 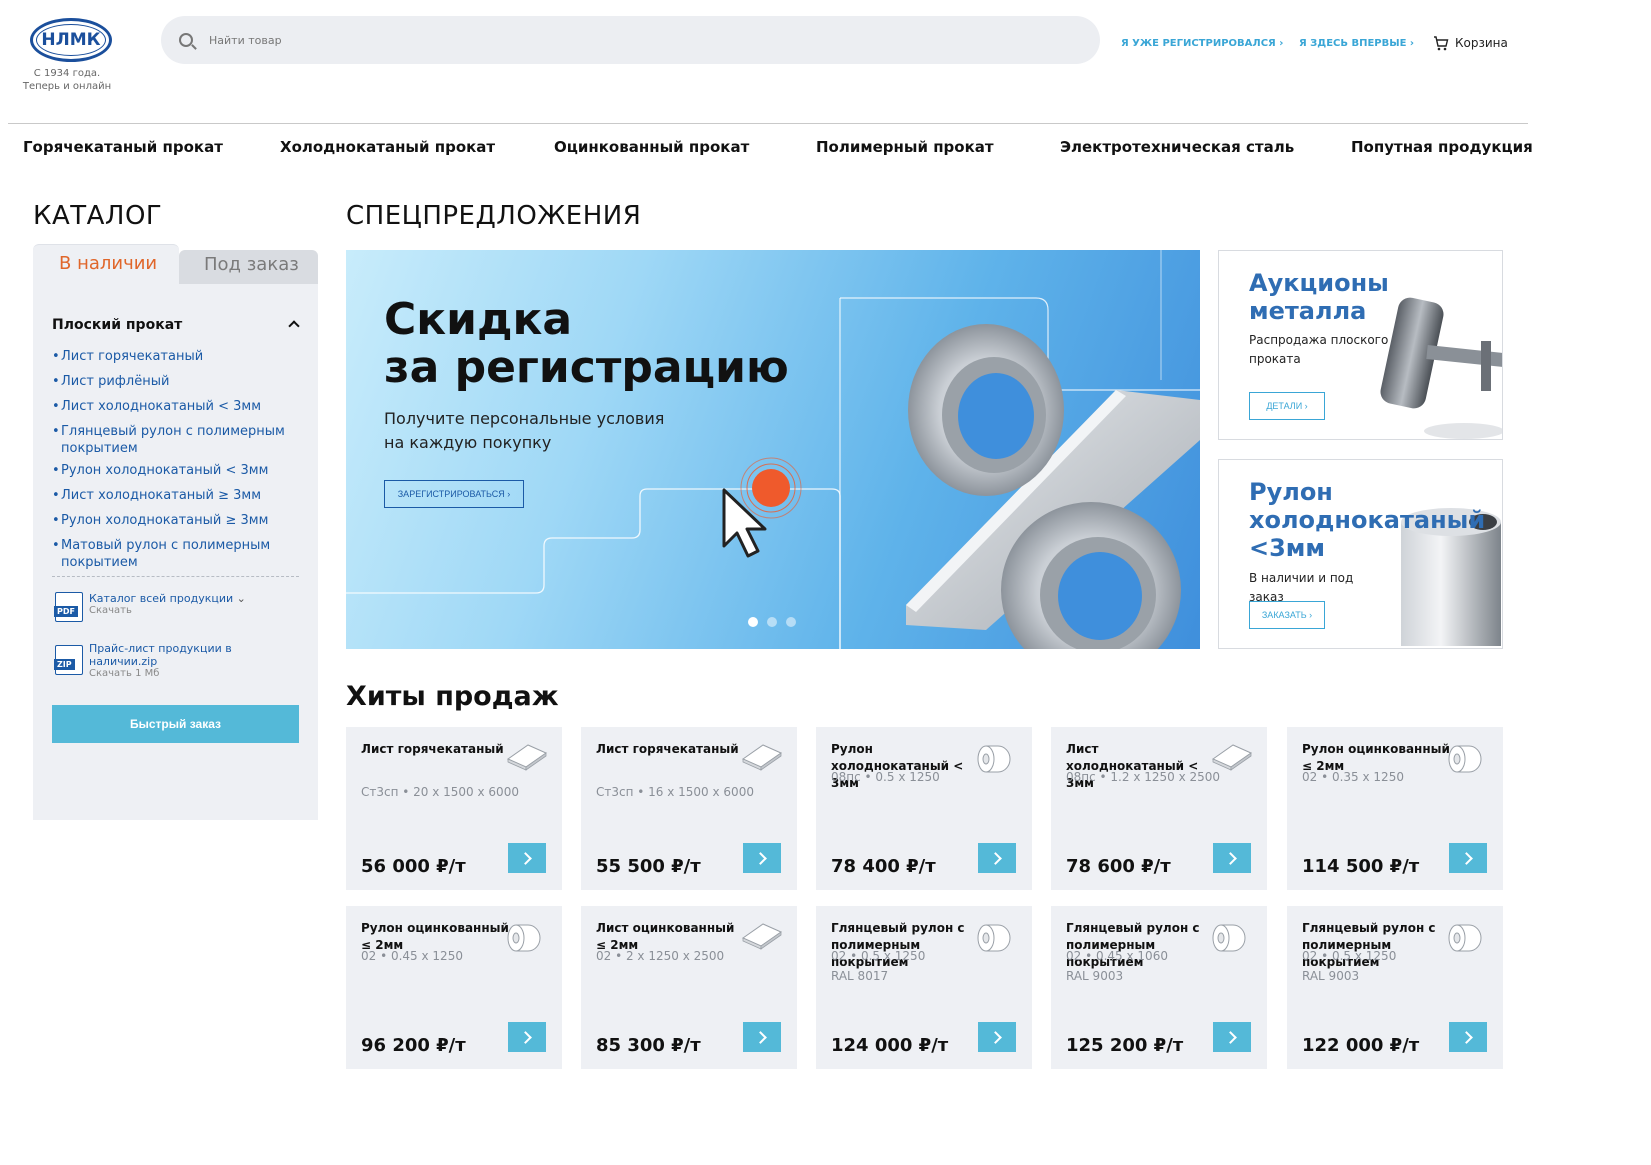 I want to click on product-price: 85 300 ₽/т, so click(x=648, y=1045).